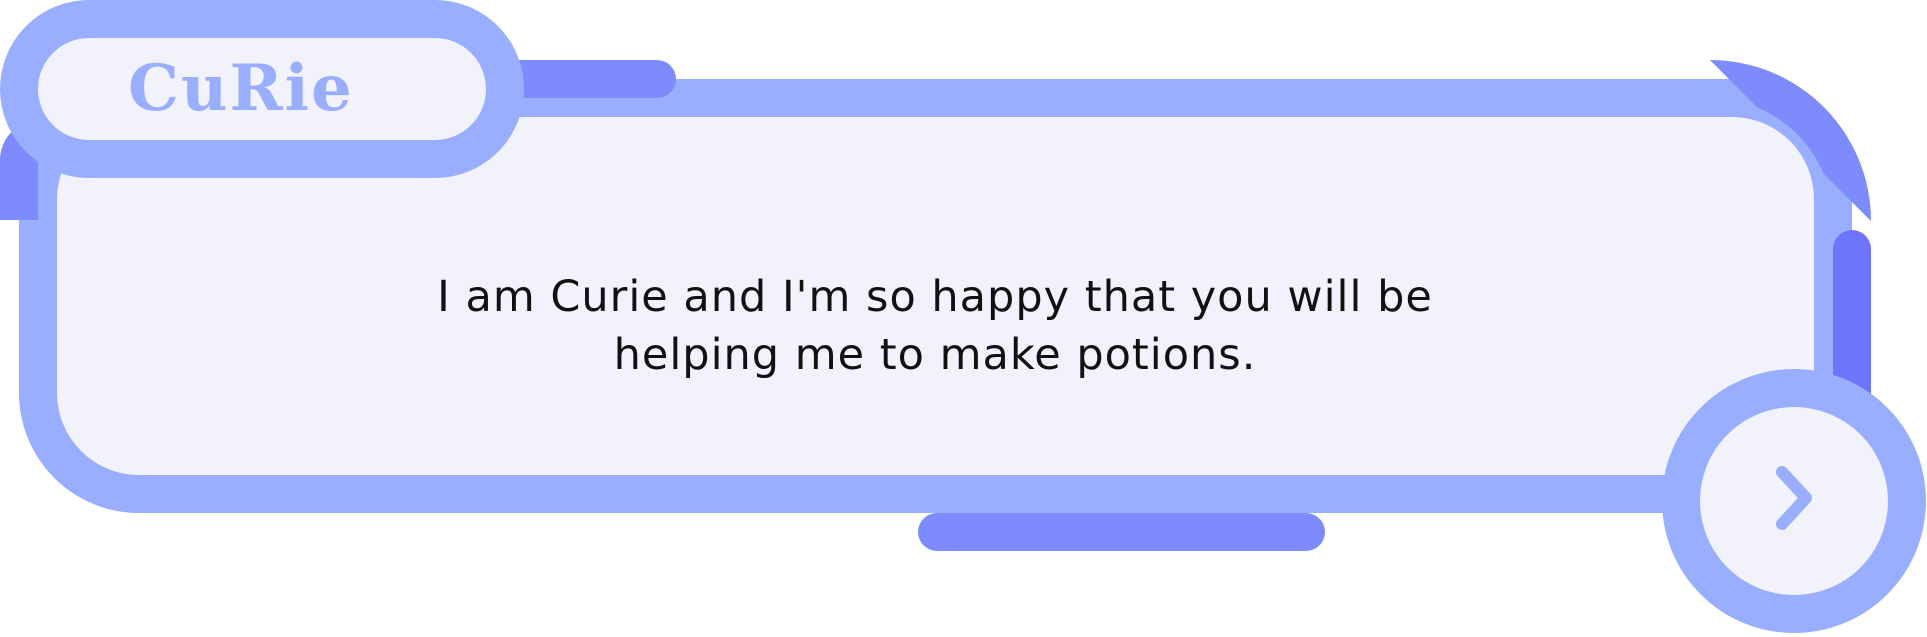  I want to click on next-dialog-button, so click(1794, 501).